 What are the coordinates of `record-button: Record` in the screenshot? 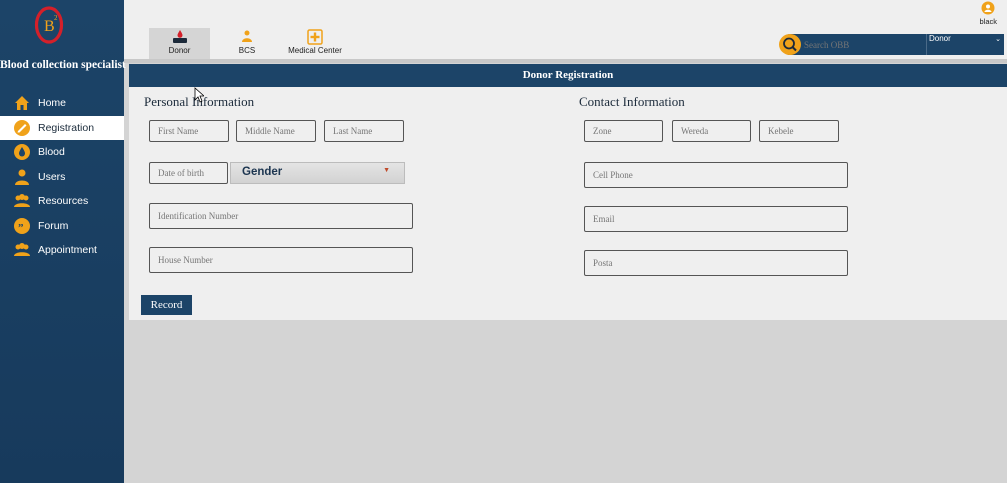 It's located at (166, 305).